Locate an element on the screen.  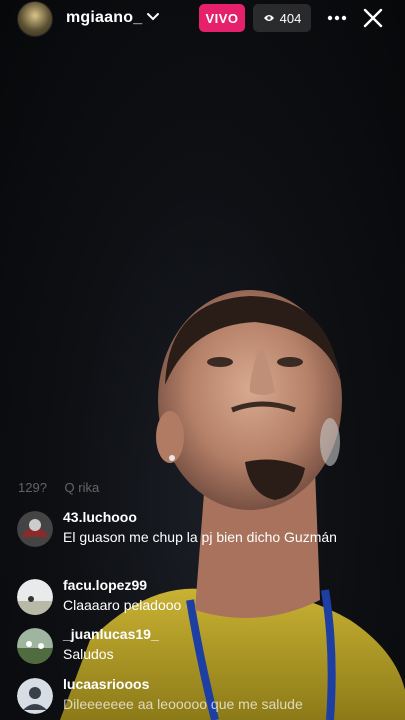
comment-text: Q rika is located at coordinates (82, 487).